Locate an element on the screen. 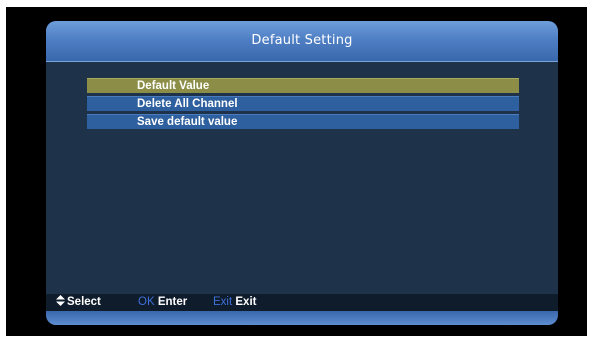 The image size is (595, 338). dialog-header: Default Setting is located at coordinates (302, 41).